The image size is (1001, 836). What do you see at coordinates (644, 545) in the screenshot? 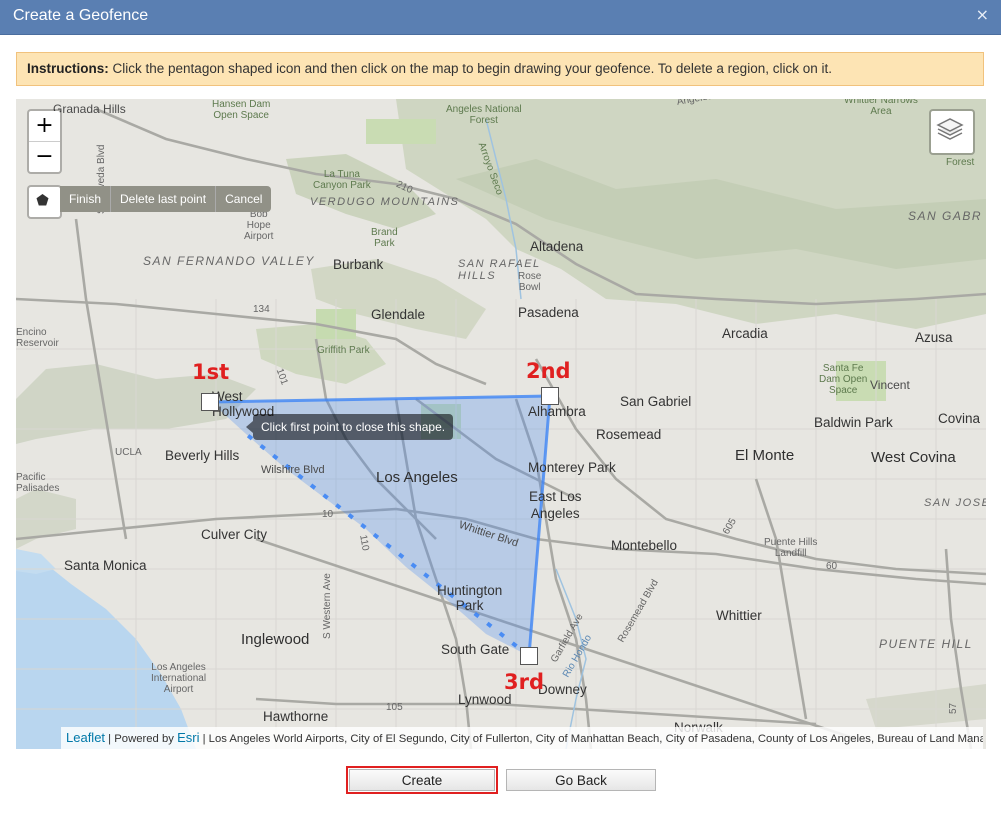
I see `map-label: Montebello` at bounding box center [644, 545].